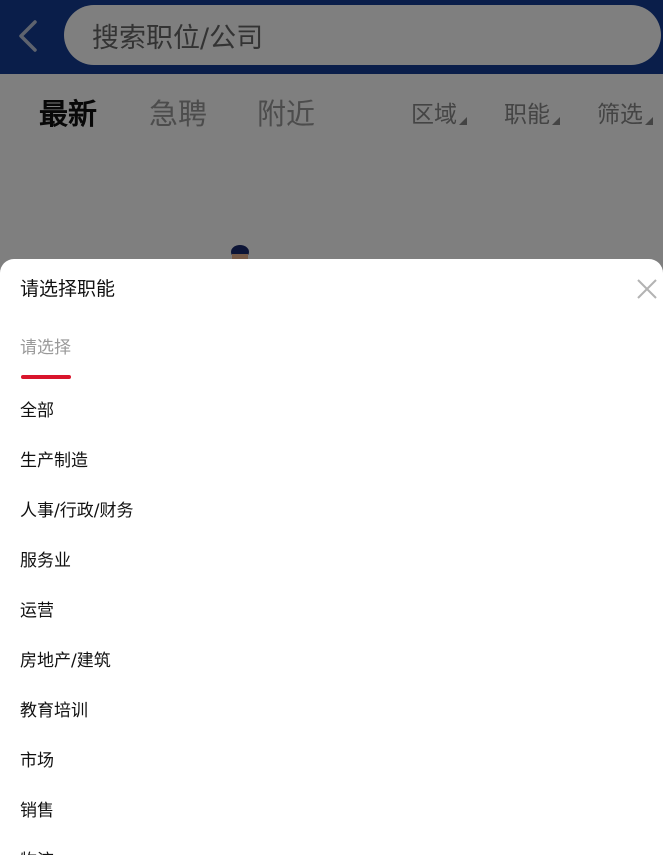  Describe the element at coordinates (331, 621) in the screenshot. I see `option-item: 运营` at that location.